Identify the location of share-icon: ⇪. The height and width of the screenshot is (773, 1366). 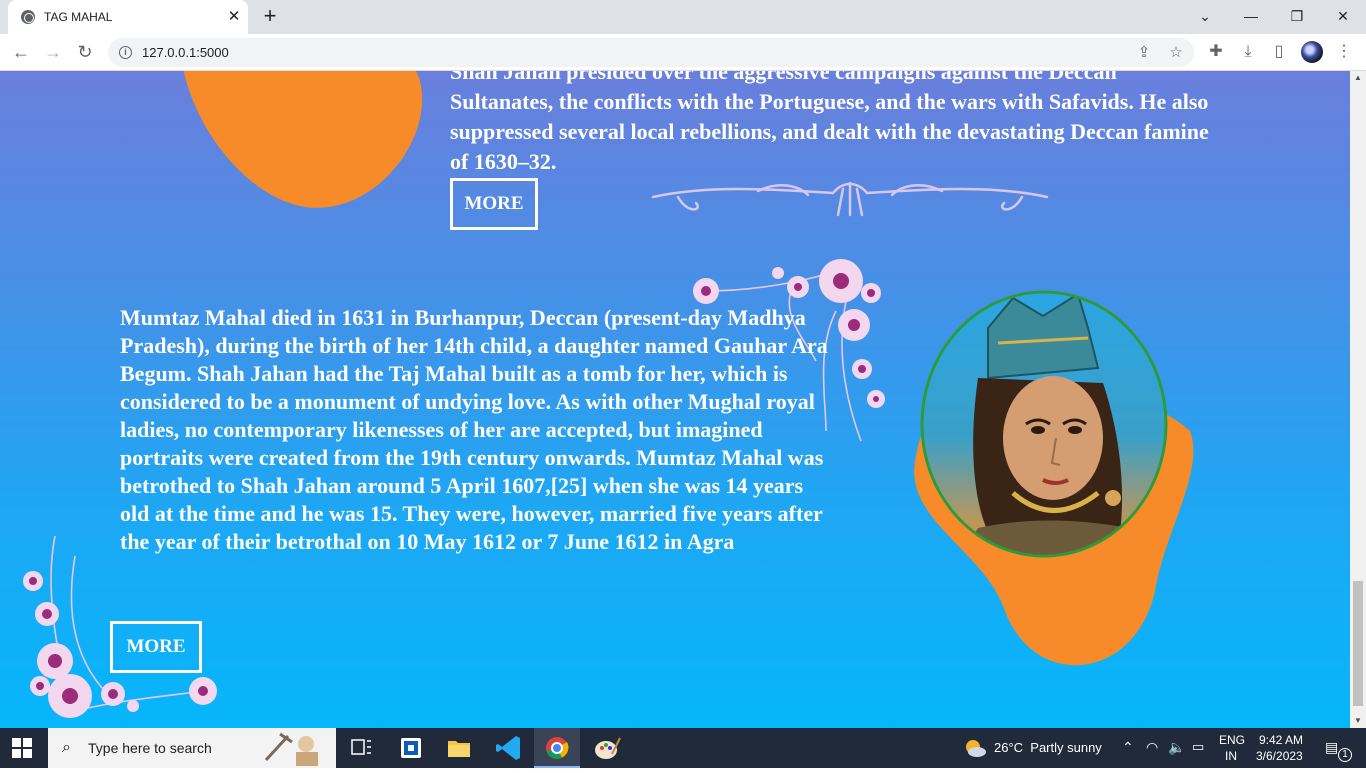
(1144, 53).